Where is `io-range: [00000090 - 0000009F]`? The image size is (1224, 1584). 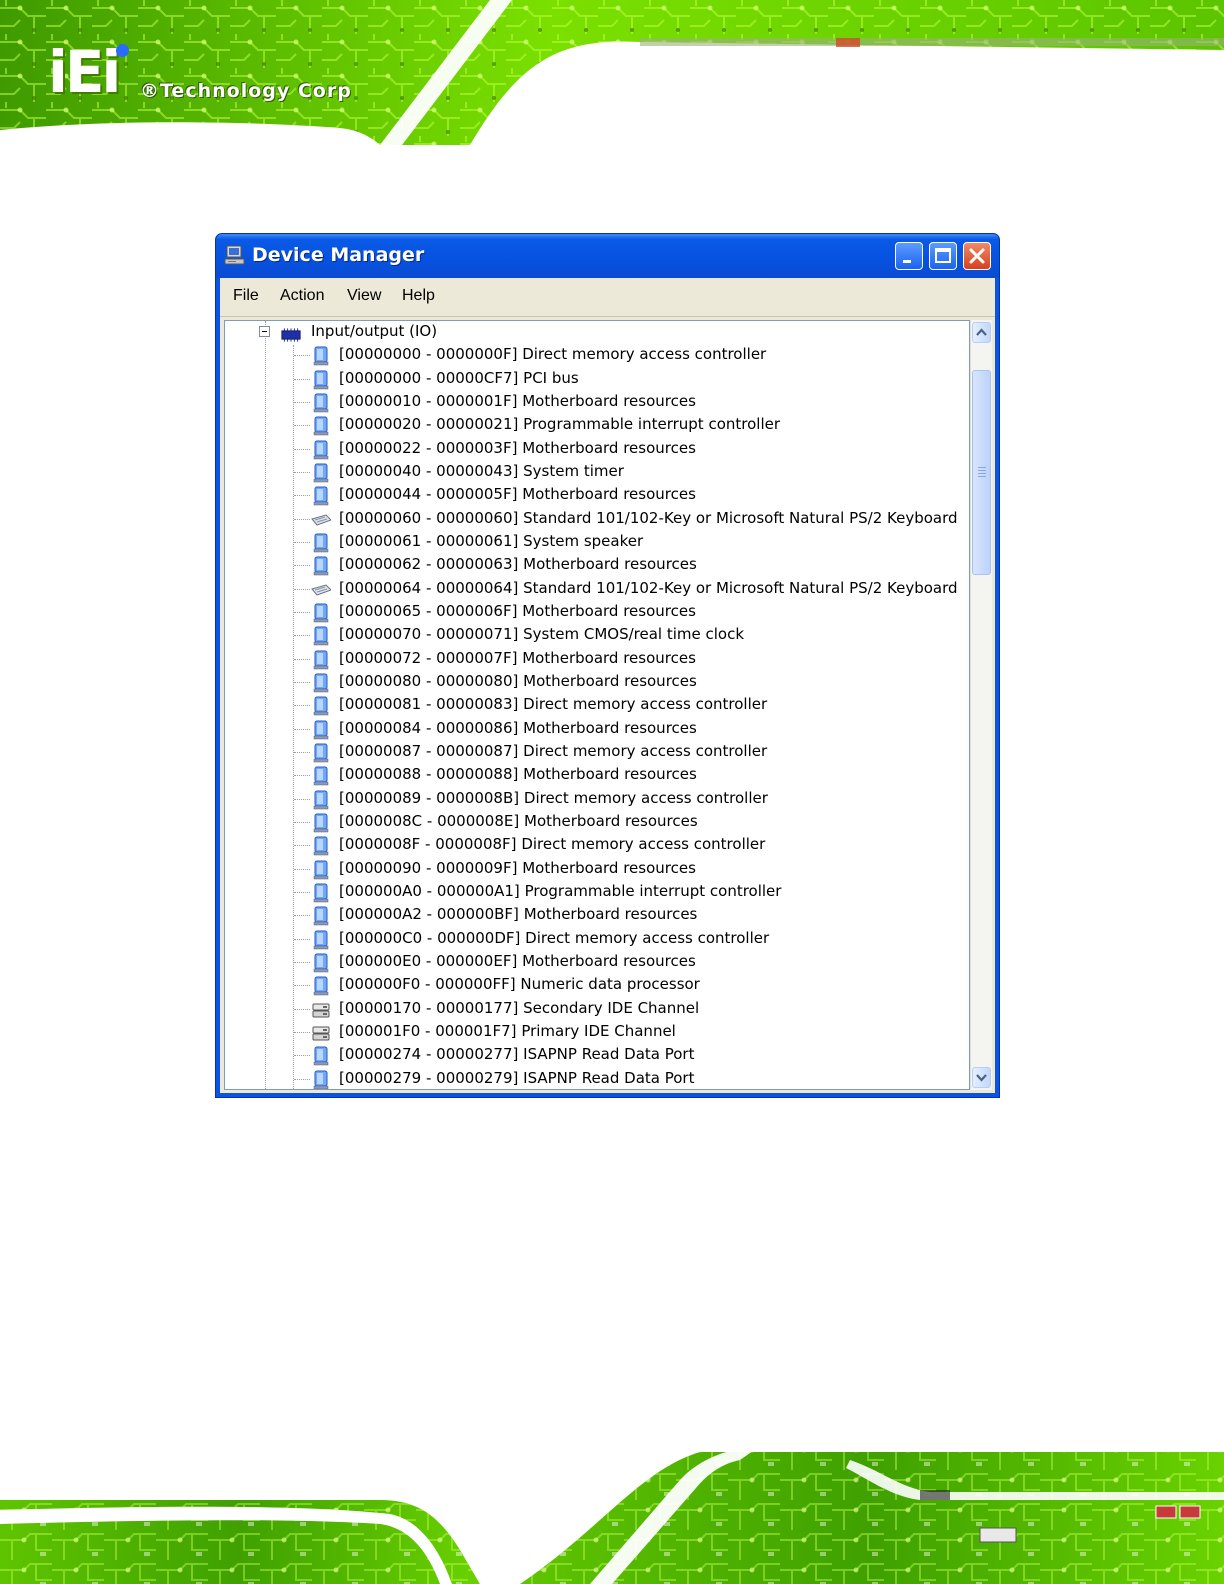 io-range: [00000090 - 0000009F] is located at coordinates (428, 868).